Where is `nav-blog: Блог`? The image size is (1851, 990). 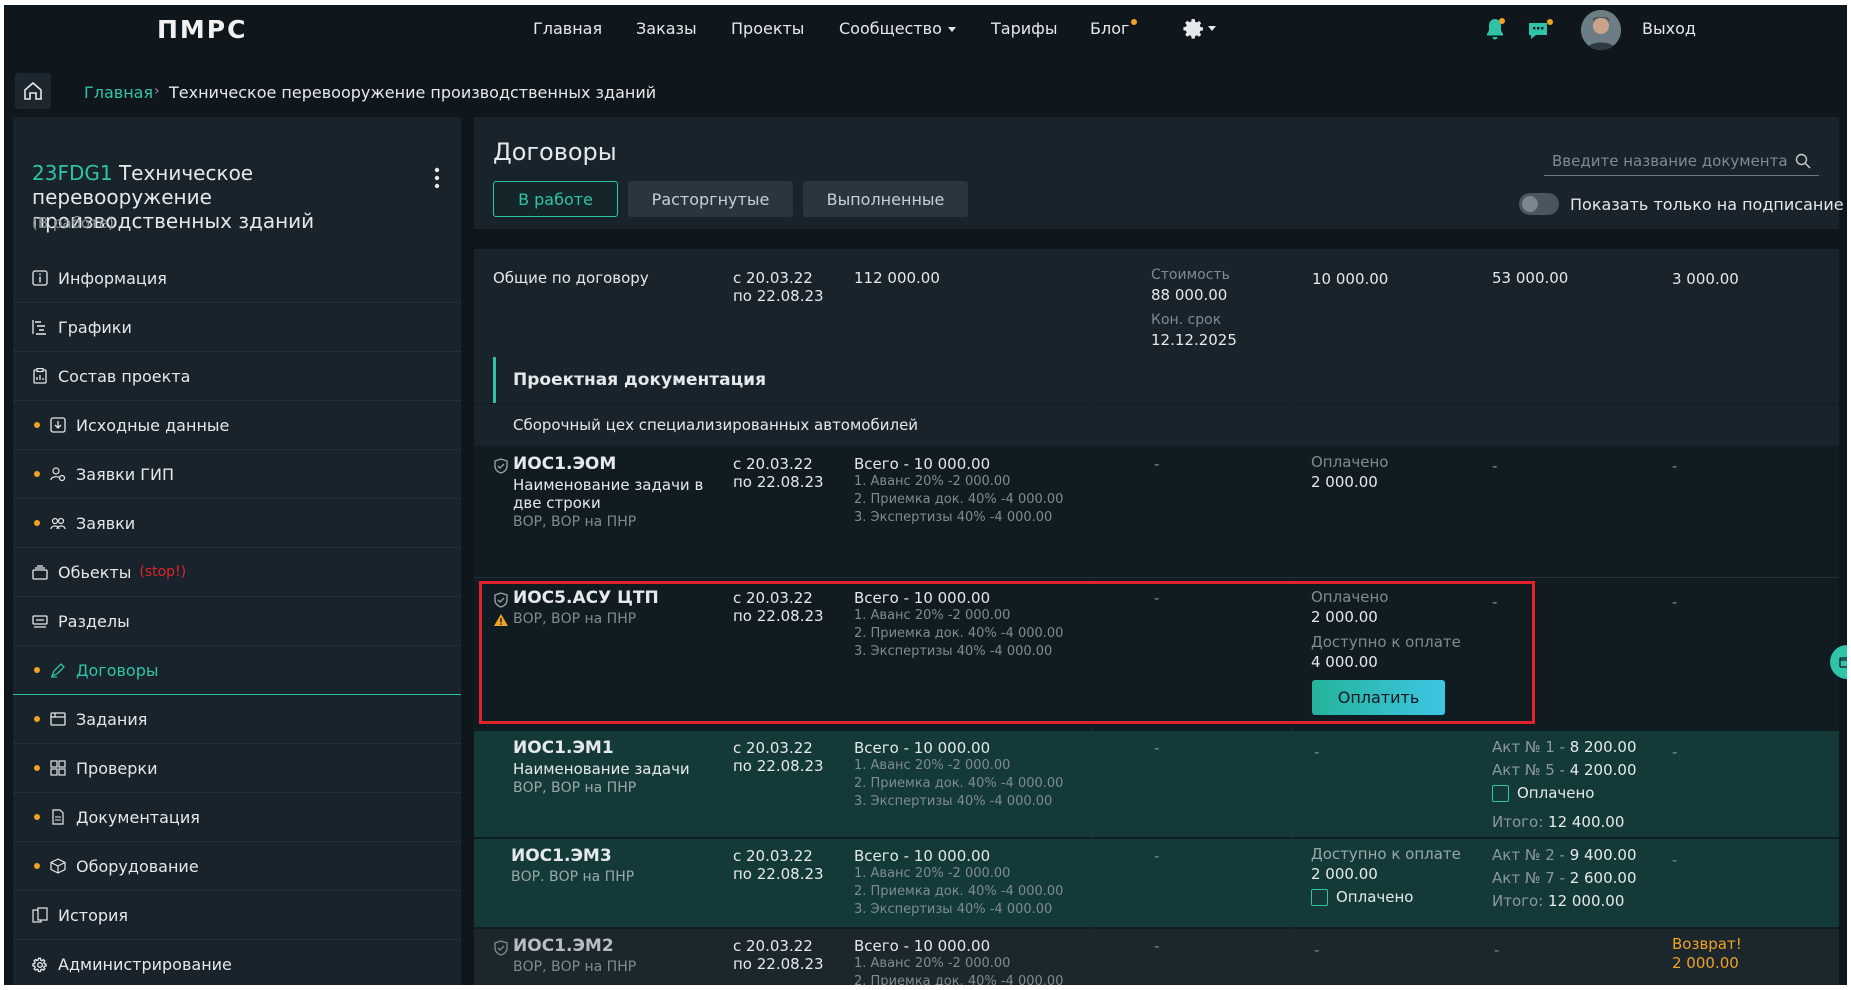
nav-blog: Блог is located at coordinates (1114, 28).